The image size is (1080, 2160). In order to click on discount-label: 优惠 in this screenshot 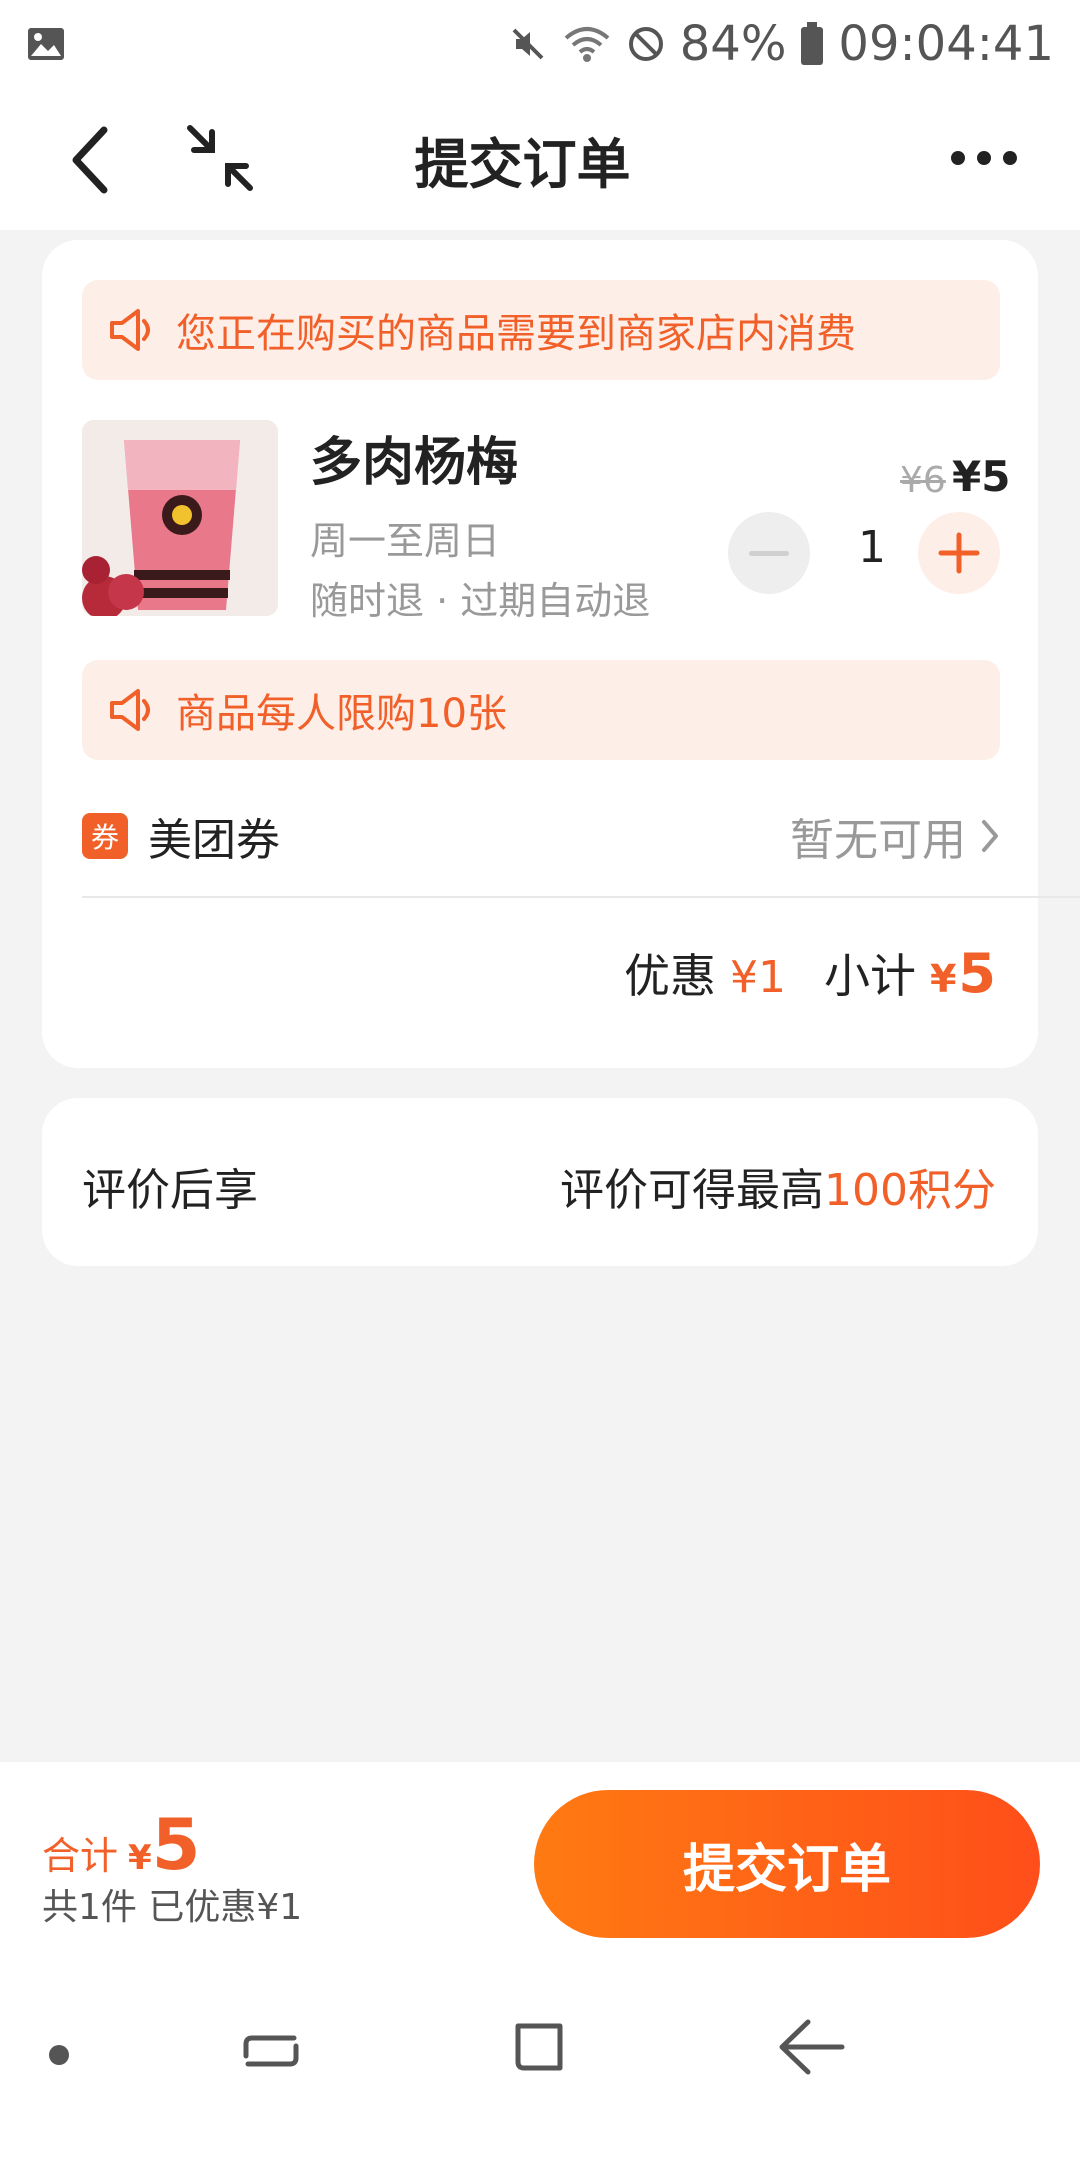, I will do `click(669, 976)`.